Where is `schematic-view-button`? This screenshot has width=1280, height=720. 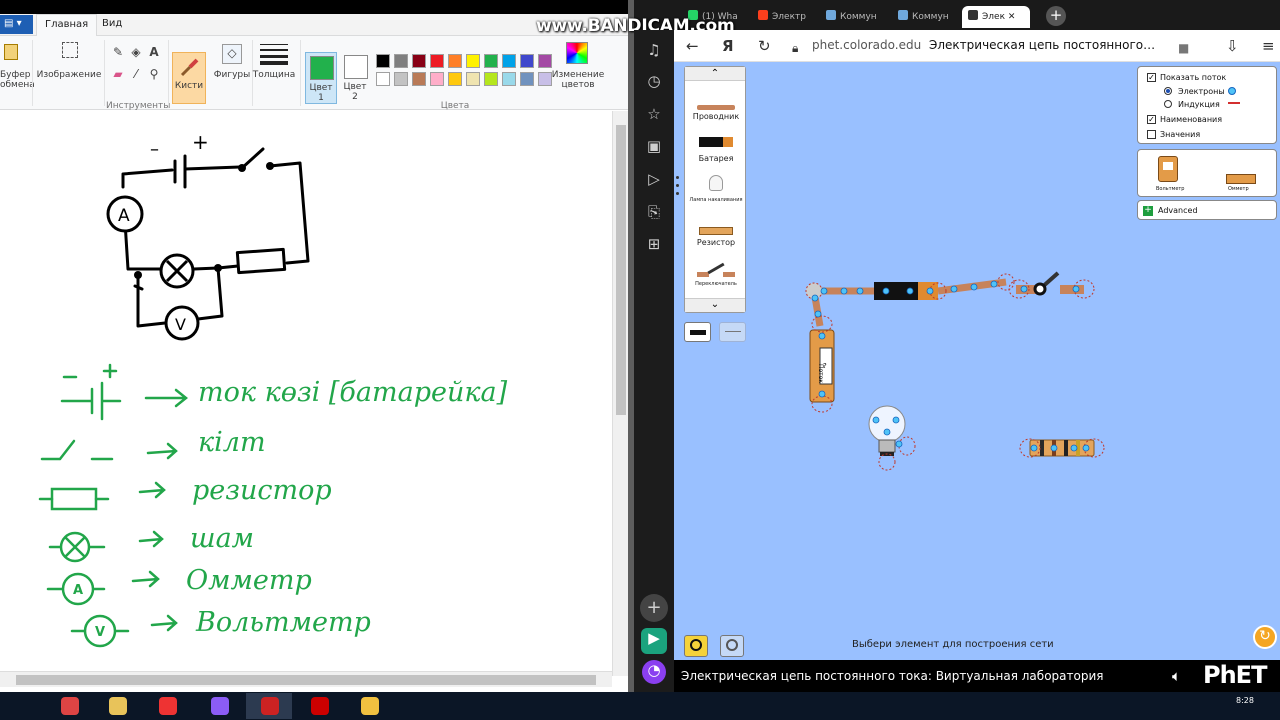
schematic-view-button is located at coordinates (732, 332).